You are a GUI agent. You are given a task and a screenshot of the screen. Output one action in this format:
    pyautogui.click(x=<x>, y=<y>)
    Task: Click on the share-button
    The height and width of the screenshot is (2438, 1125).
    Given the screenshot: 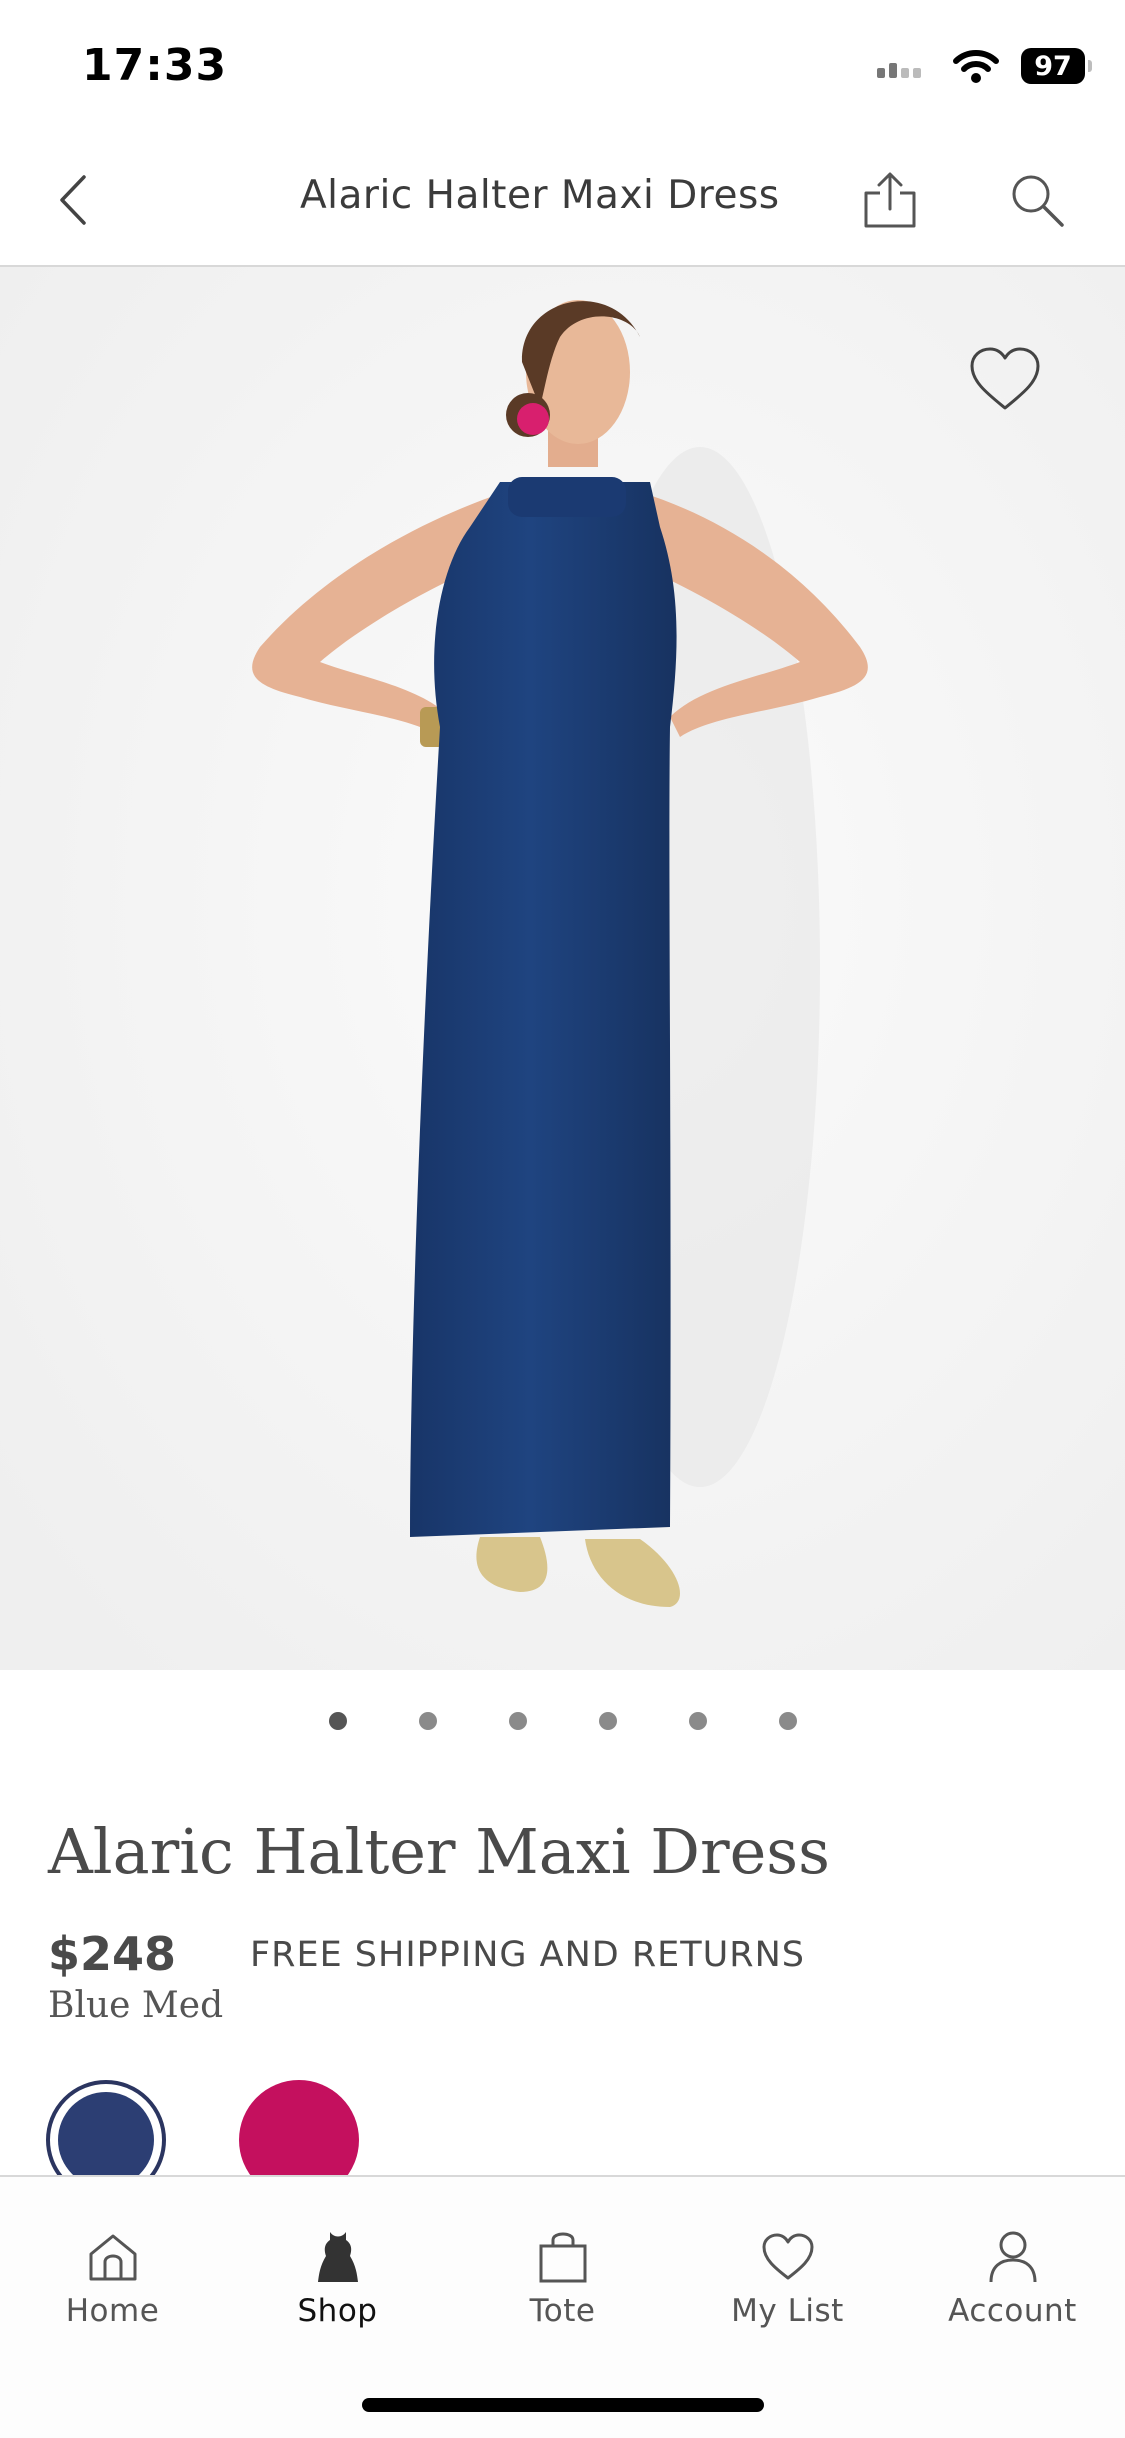 What is the action you would take?
    pyautogui.click(x=890, y=200)
    